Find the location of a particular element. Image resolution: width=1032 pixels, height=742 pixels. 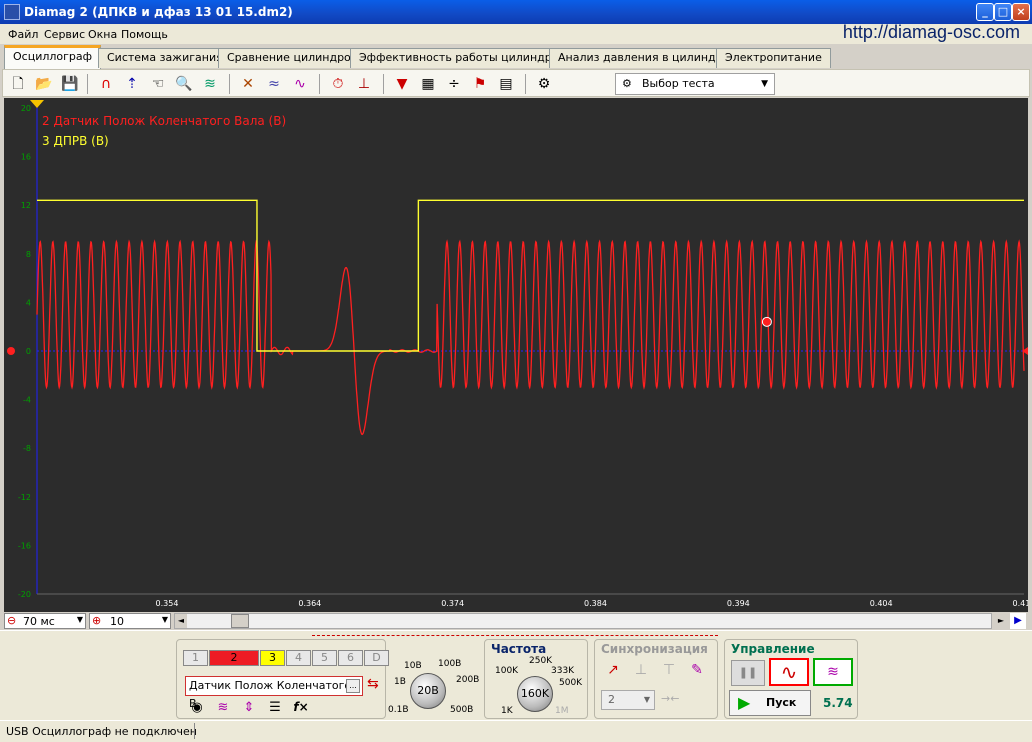

sync-arrows-icon: →← is located at coordinates (670, 698).